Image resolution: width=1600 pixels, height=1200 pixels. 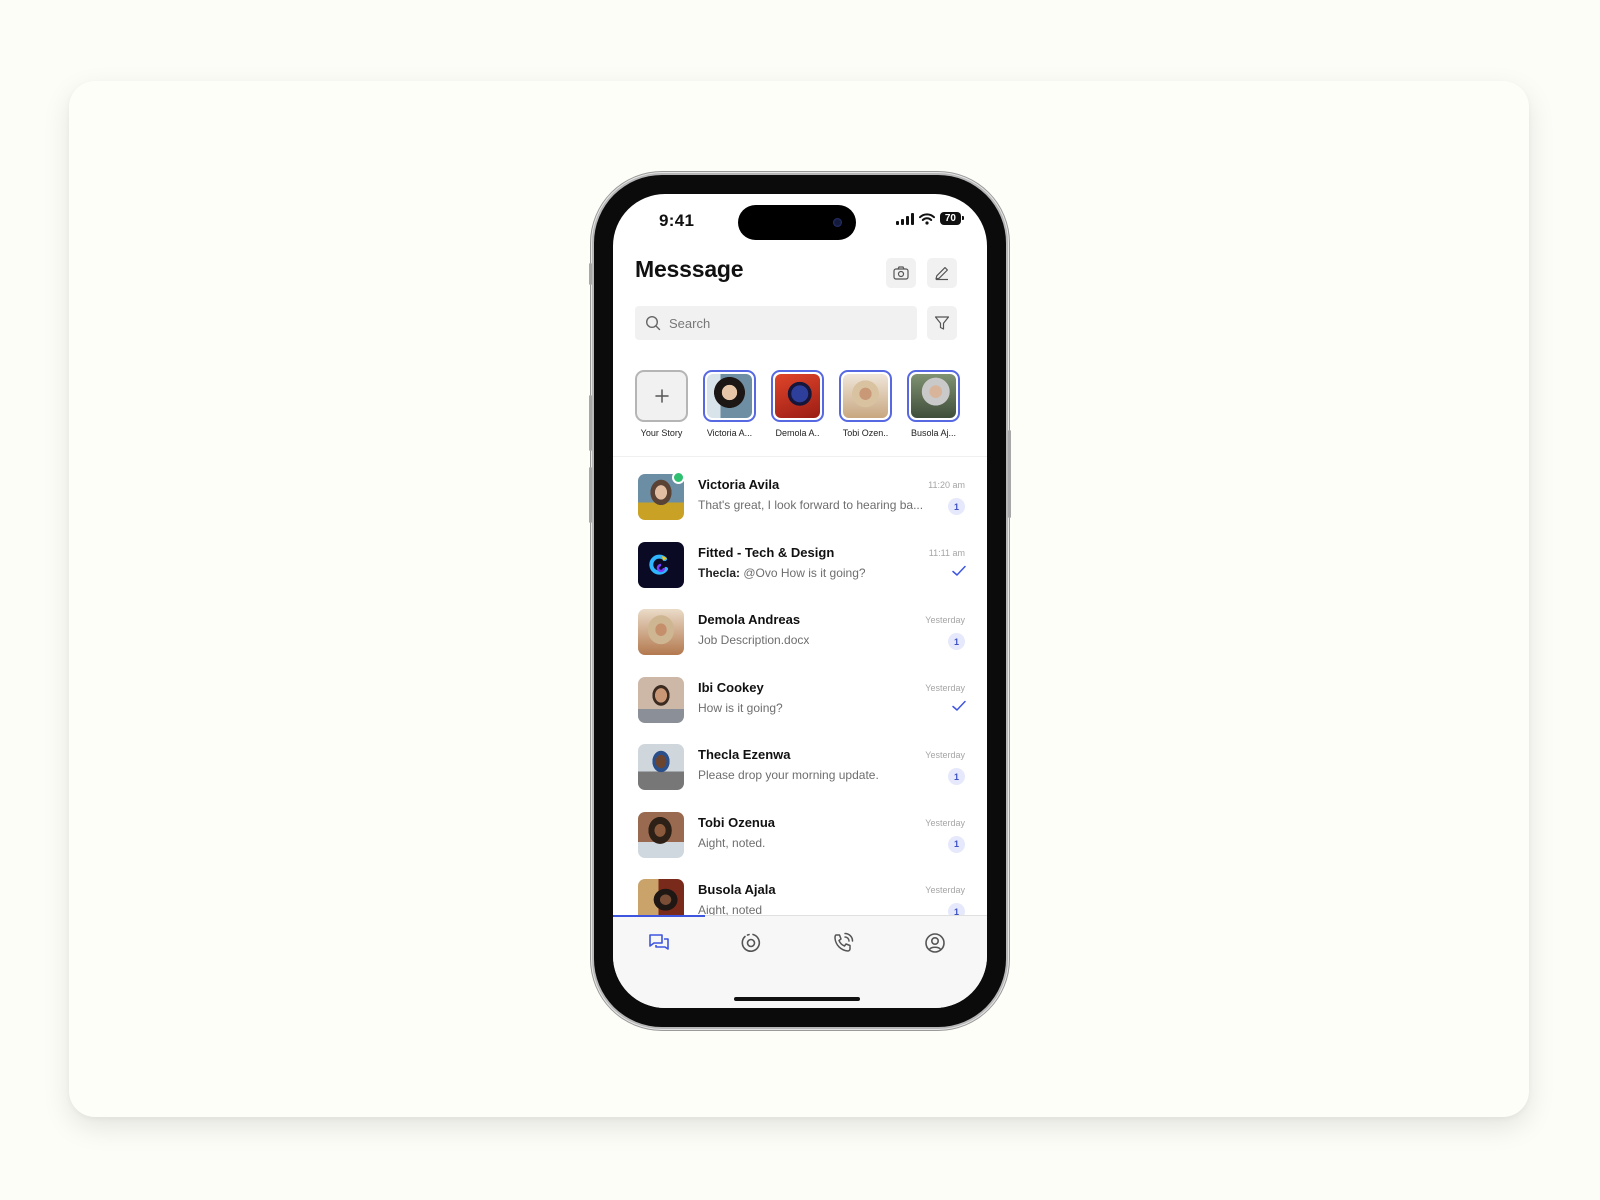 I want to click on volume-down-button, so click(x=590, y=495).